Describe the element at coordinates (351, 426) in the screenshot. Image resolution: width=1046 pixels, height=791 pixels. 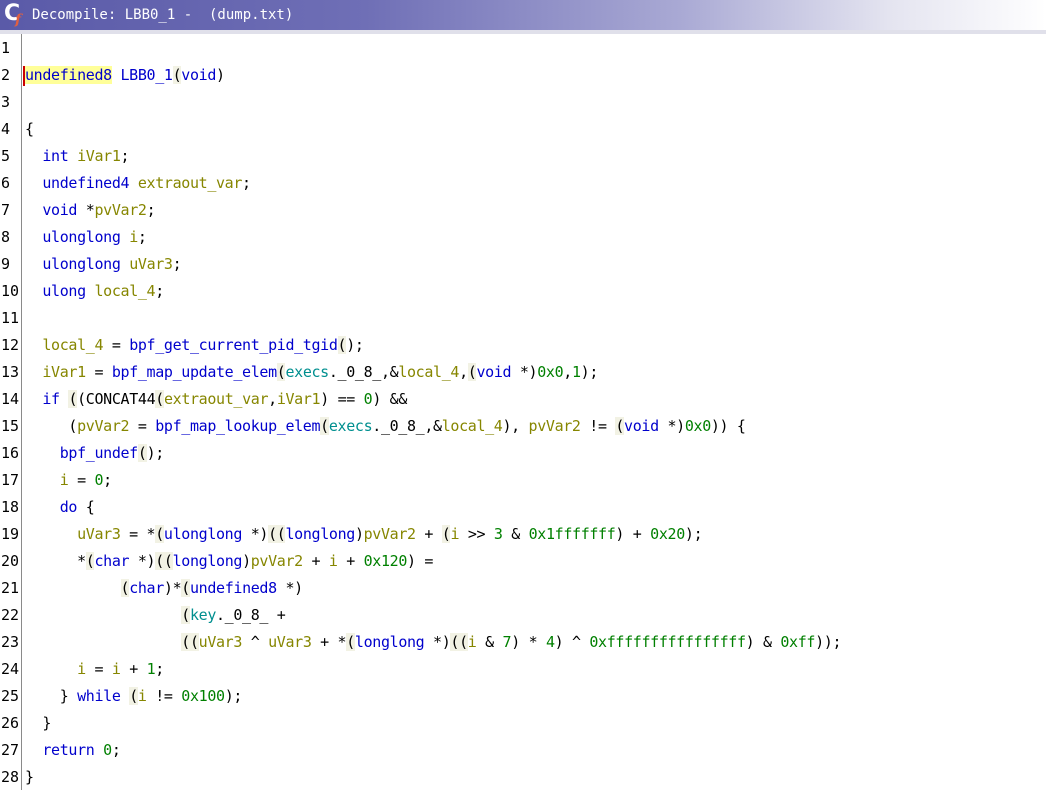
I see `code-token: execs` at that location.